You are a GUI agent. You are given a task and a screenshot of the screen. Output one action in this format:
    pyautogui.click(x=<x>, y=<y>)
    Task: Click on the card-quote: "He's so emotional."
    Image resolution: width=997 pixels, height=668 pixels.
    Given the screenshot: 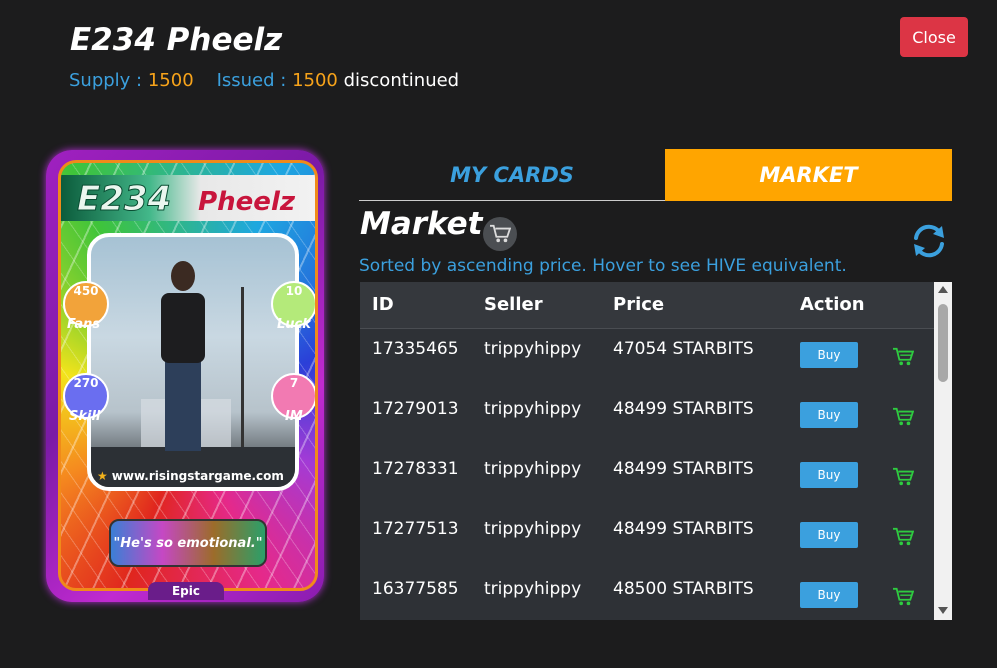 What is the action you would take?
    pyautogui.click(x=188, y=543)
    